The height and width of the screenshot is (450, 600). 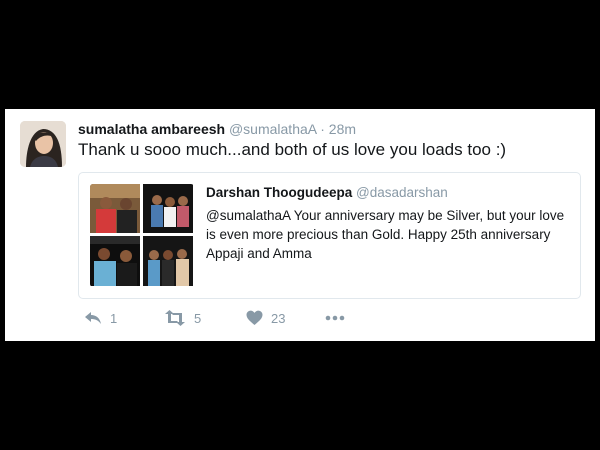 I want to click on quoted-tweet-header: Darshan Thoogudeepa @dasadarshan, so click(x=327, y=192).